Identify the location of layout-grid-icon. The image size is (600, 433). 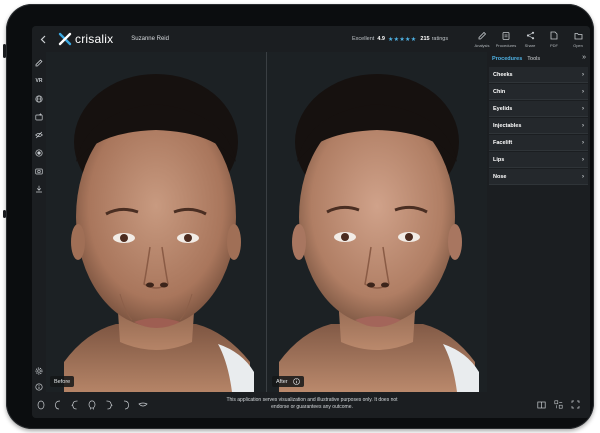
(558, 404).